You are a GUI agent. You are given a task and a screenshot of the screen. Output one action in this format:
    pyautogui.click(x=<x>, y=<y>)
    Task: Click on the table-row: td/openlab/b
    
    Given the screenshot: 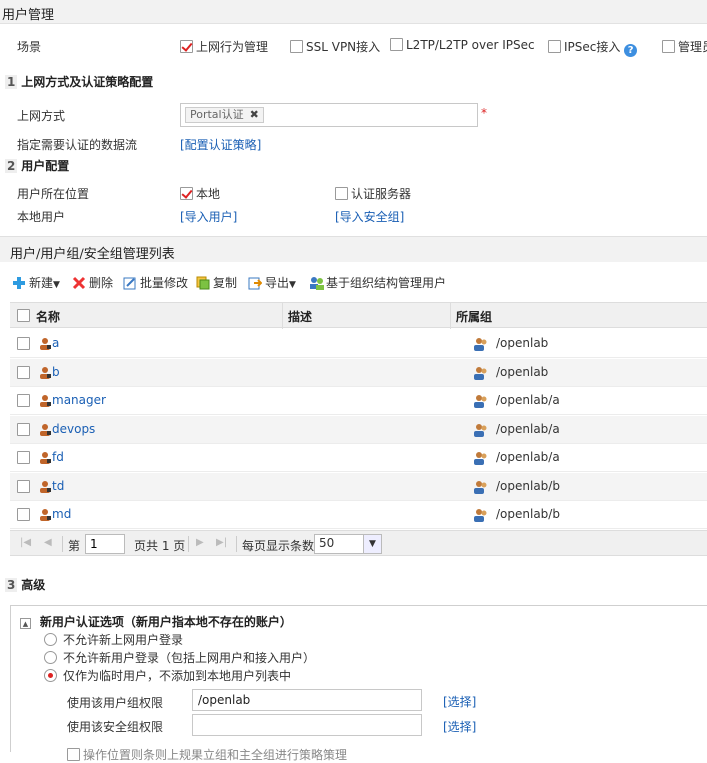 What is the action you would take?
    pyautogui.click(x=358, y=486)
    